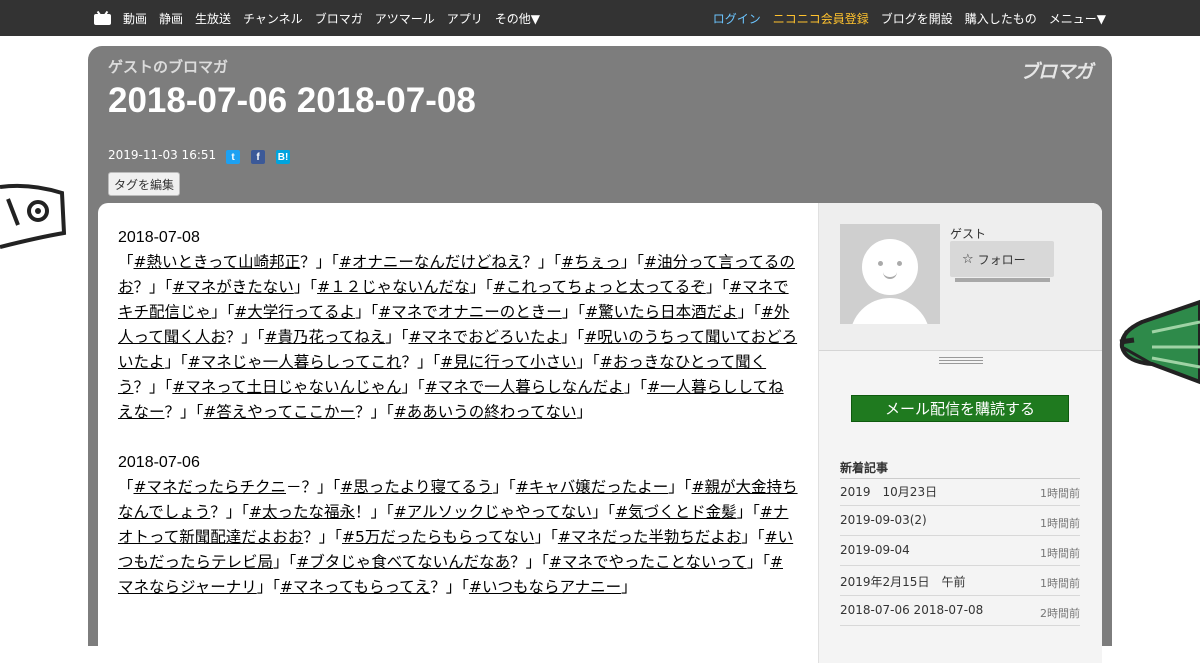 The image size is (1200, 663). Describe the element at coordinates (902, 581) in the screenshot. I see `recent-article-title: 2019年2月15日 午前` at that location.